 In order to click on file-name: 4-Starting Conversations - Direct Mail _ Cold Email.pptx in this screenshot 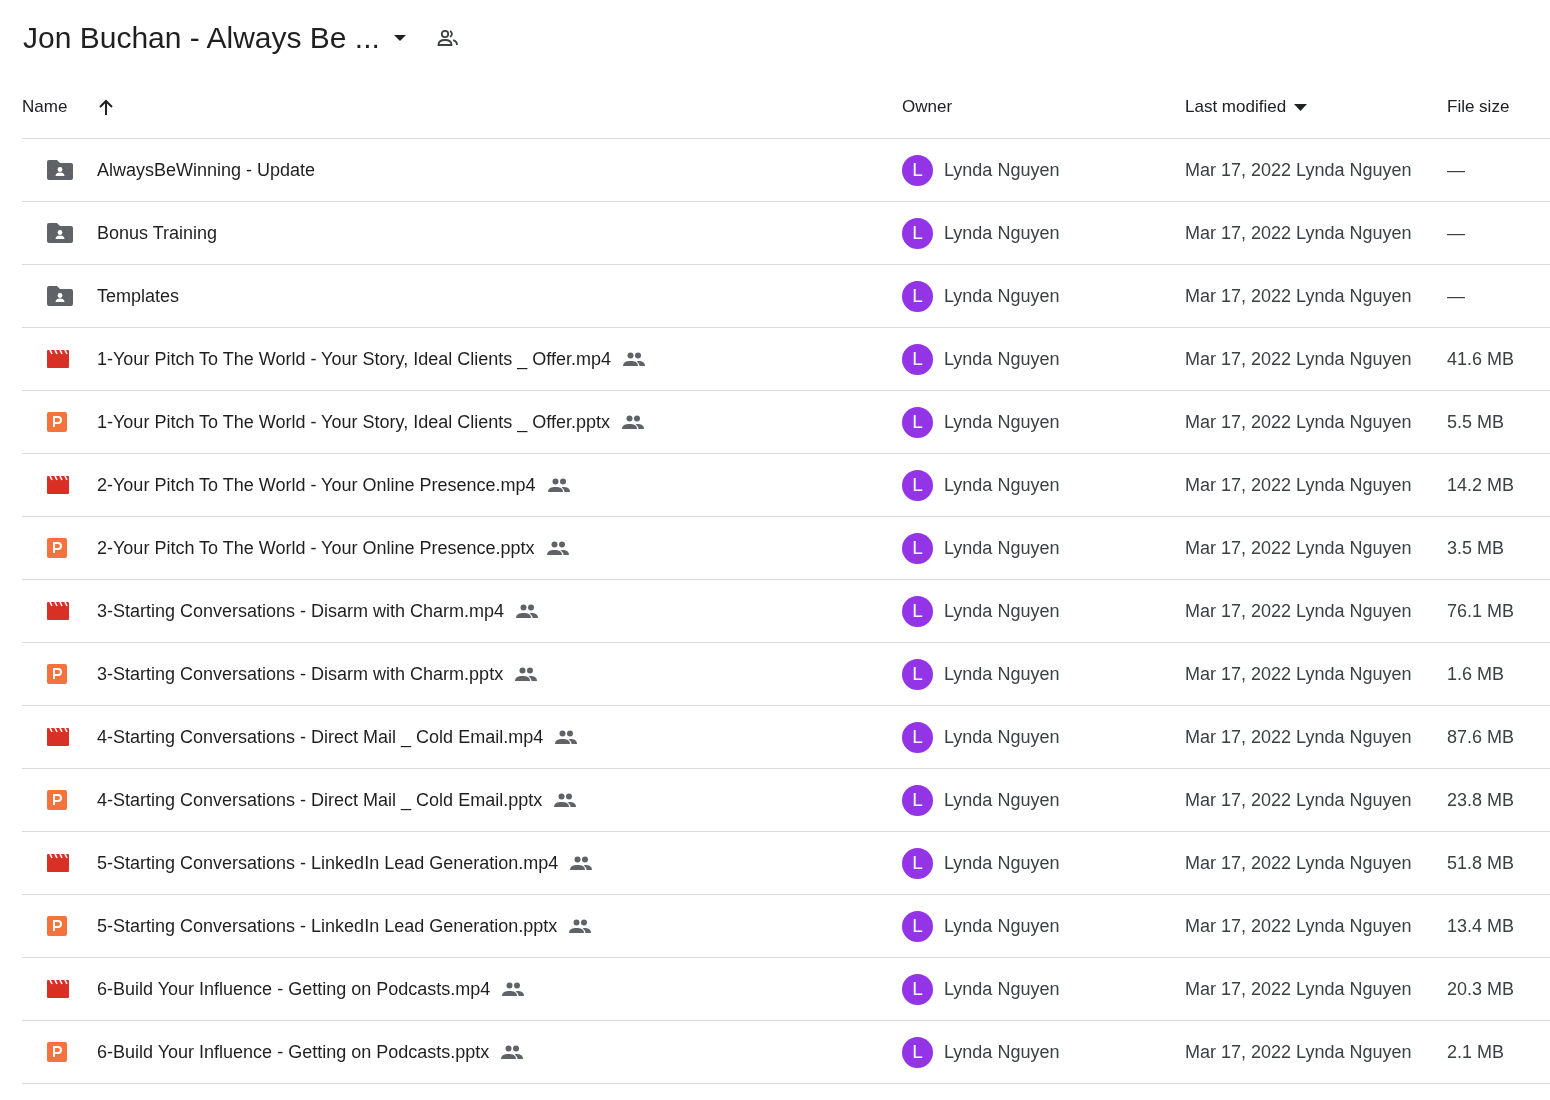, I will do `click(320, 800)`.